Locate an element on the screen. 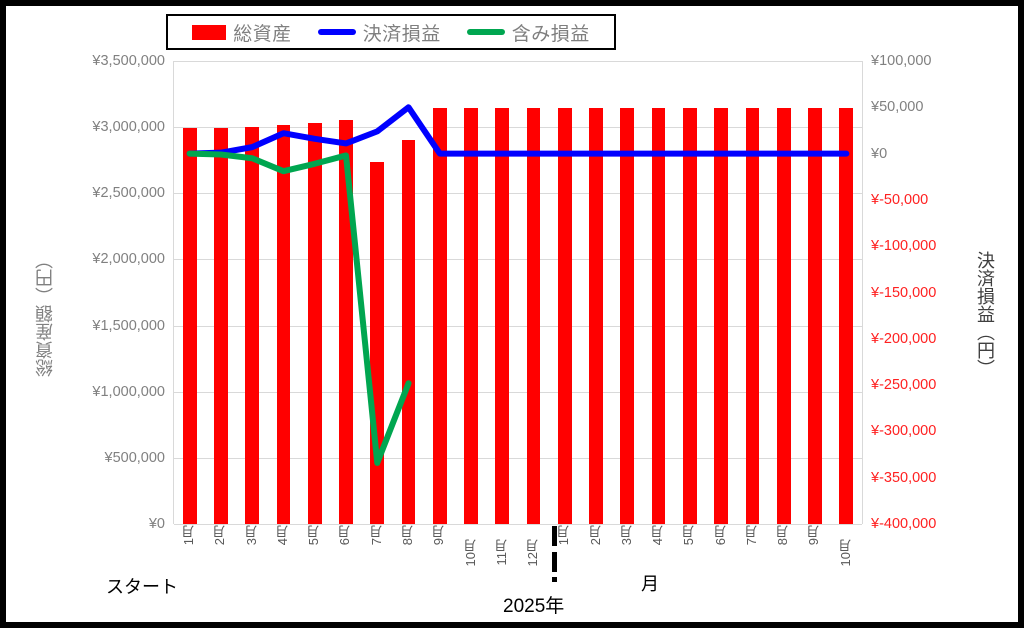 Image resolution: width=1024 pixels, height=628 pixels. left-axis-title: 総資産額（円） is located at coordinates (45, 314).